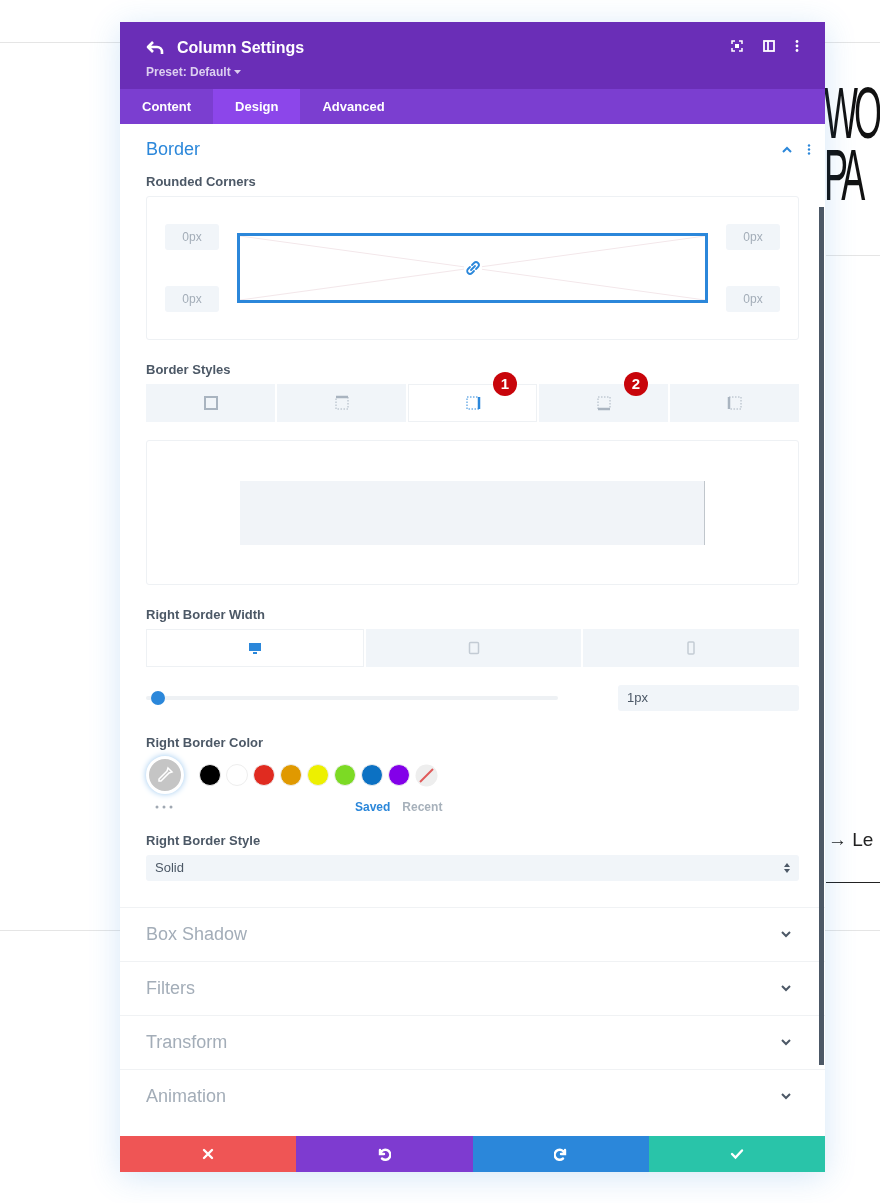 This screenshot has height=1203, width=880. What do you see at coordinates (422, 807) in the screenshot?
I see `palette-tab: Recent` at bounding box center [422, 807].